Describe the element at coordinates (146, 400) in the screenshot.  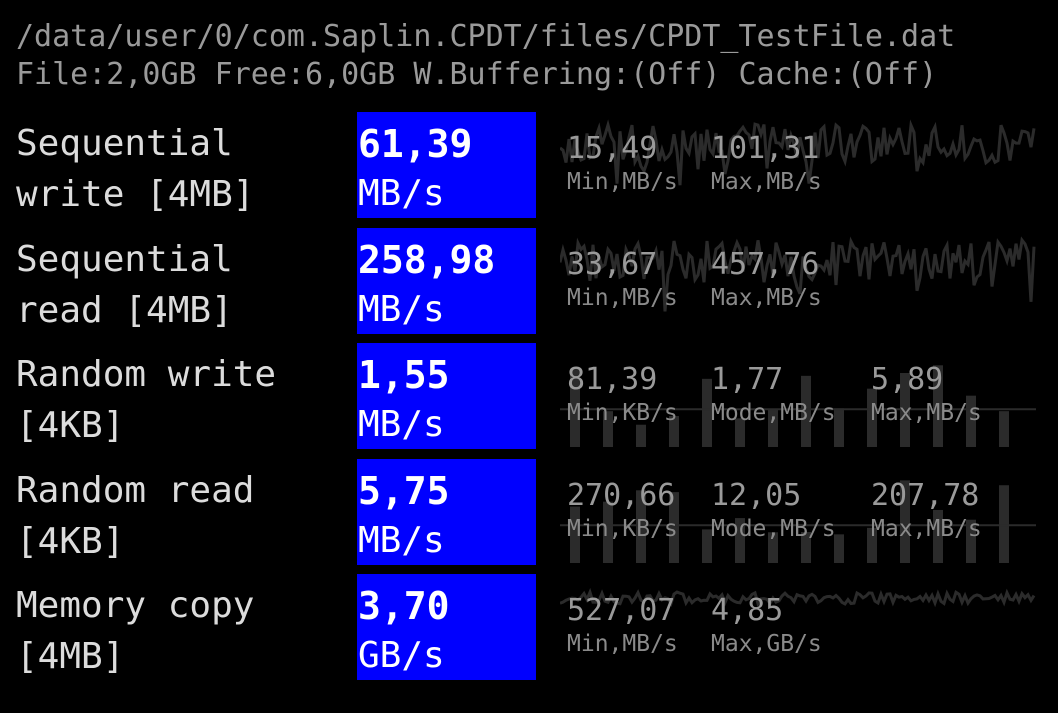
I see `test-name: Random write [4KB]` at that location.